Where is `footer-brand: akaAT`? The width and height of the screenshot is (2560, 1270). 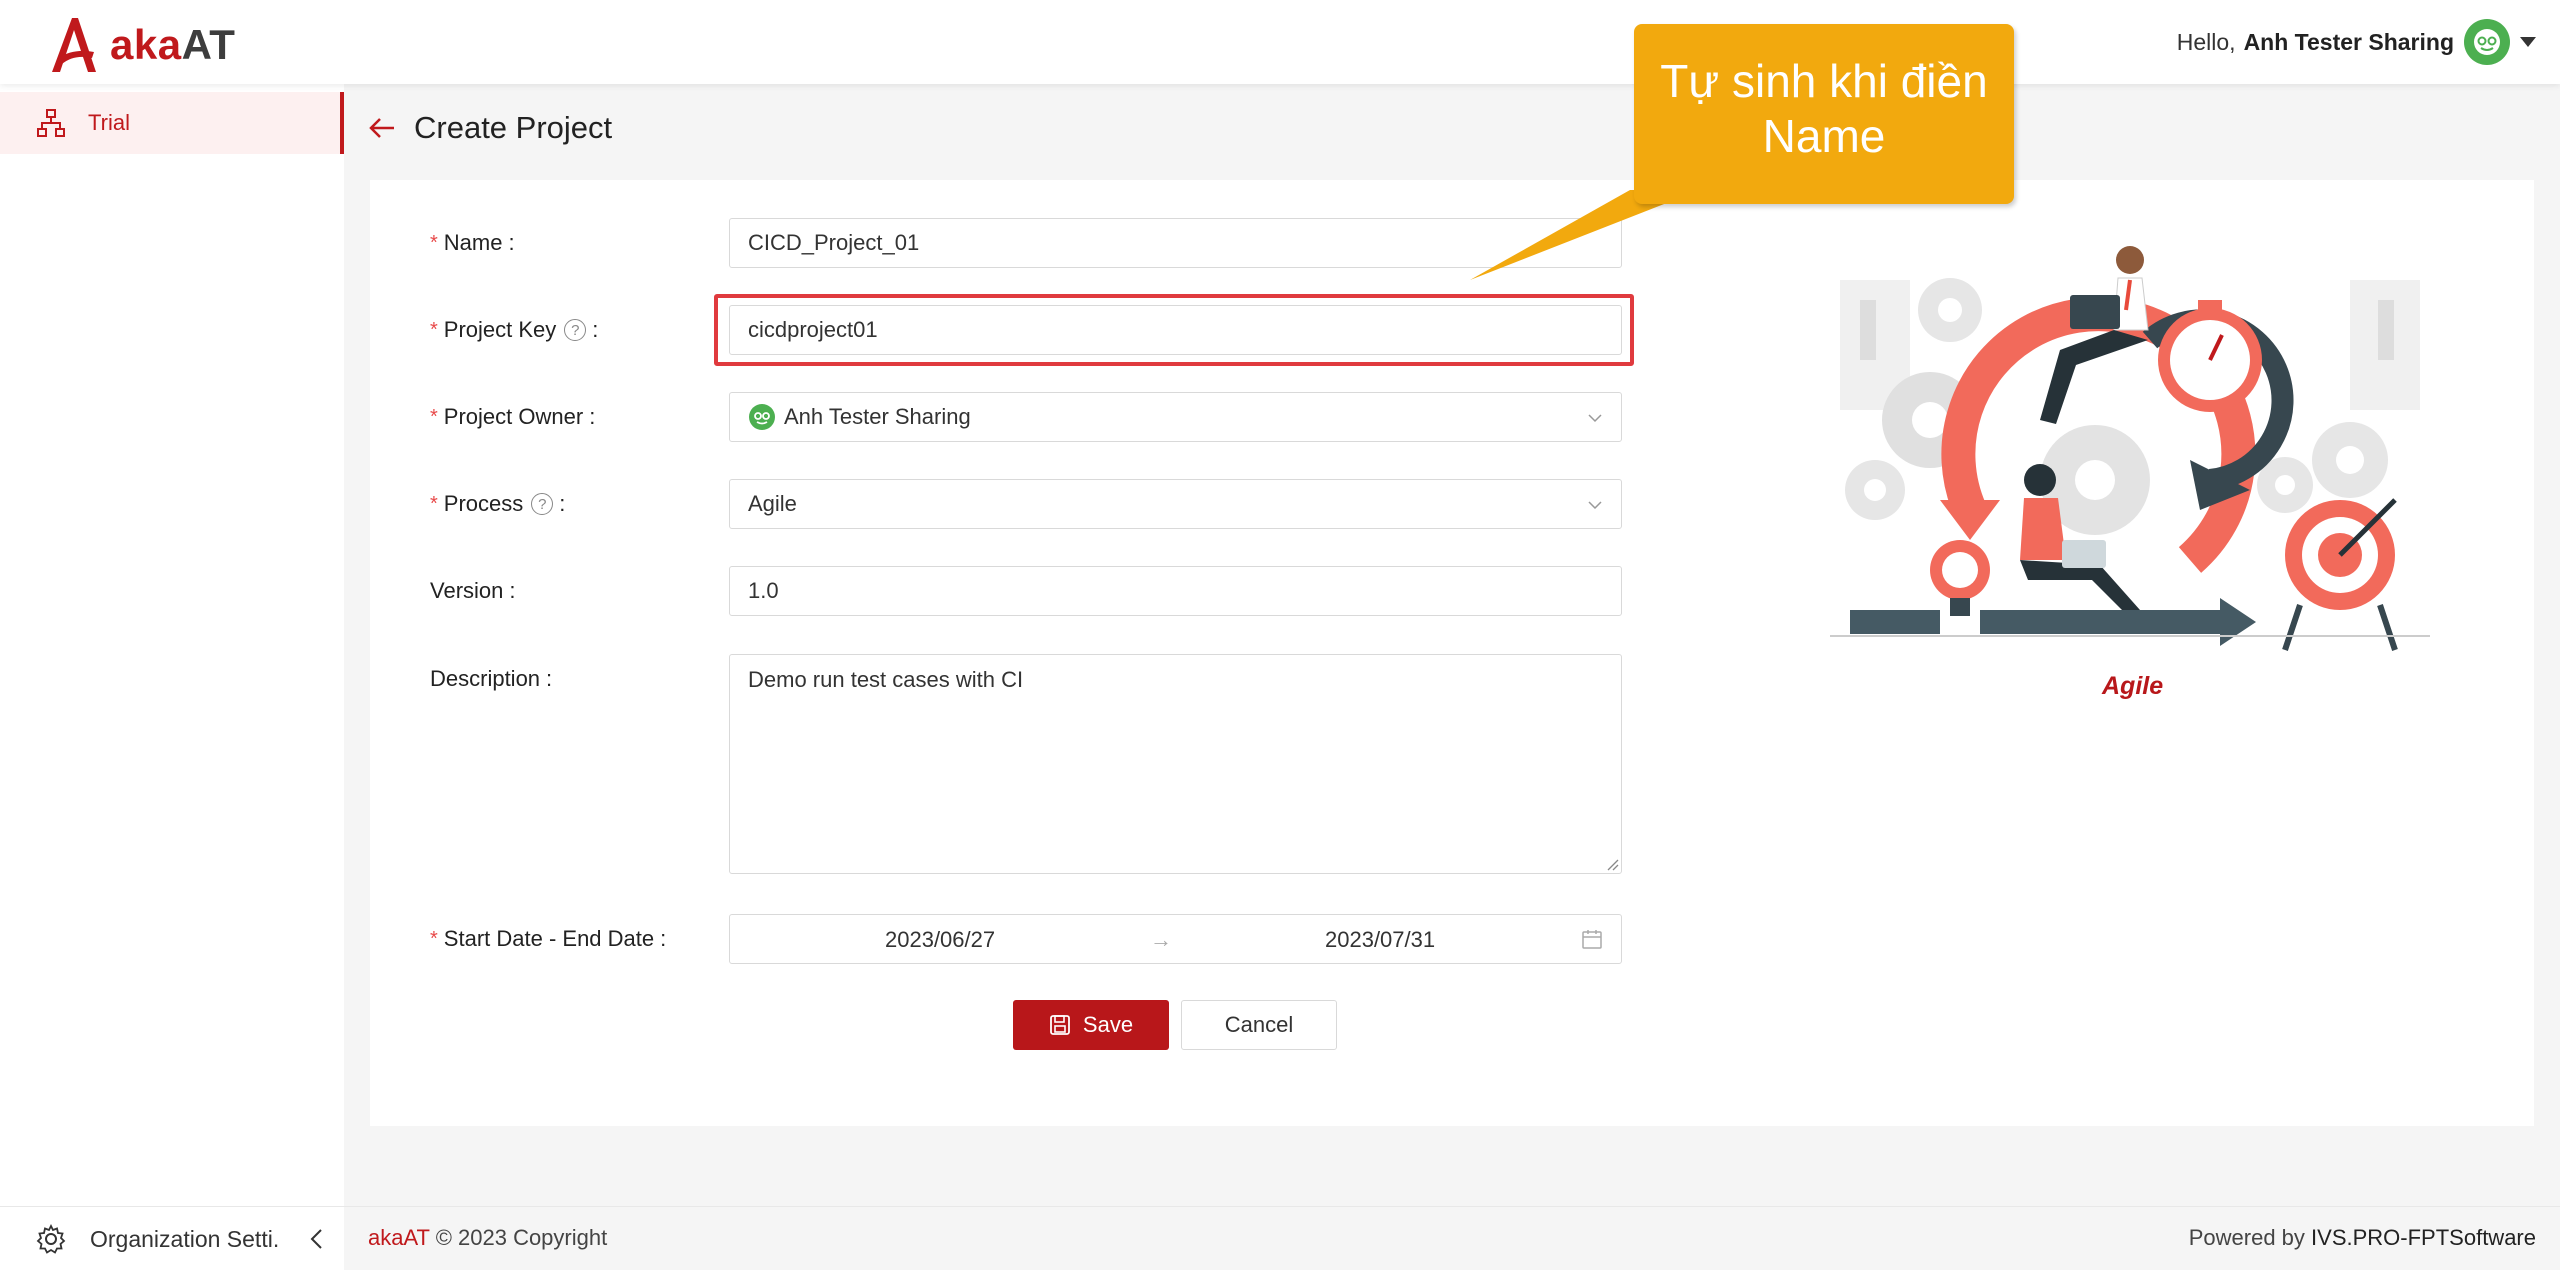 footer-brand: akaAT is located at coordinates (399, 1237).